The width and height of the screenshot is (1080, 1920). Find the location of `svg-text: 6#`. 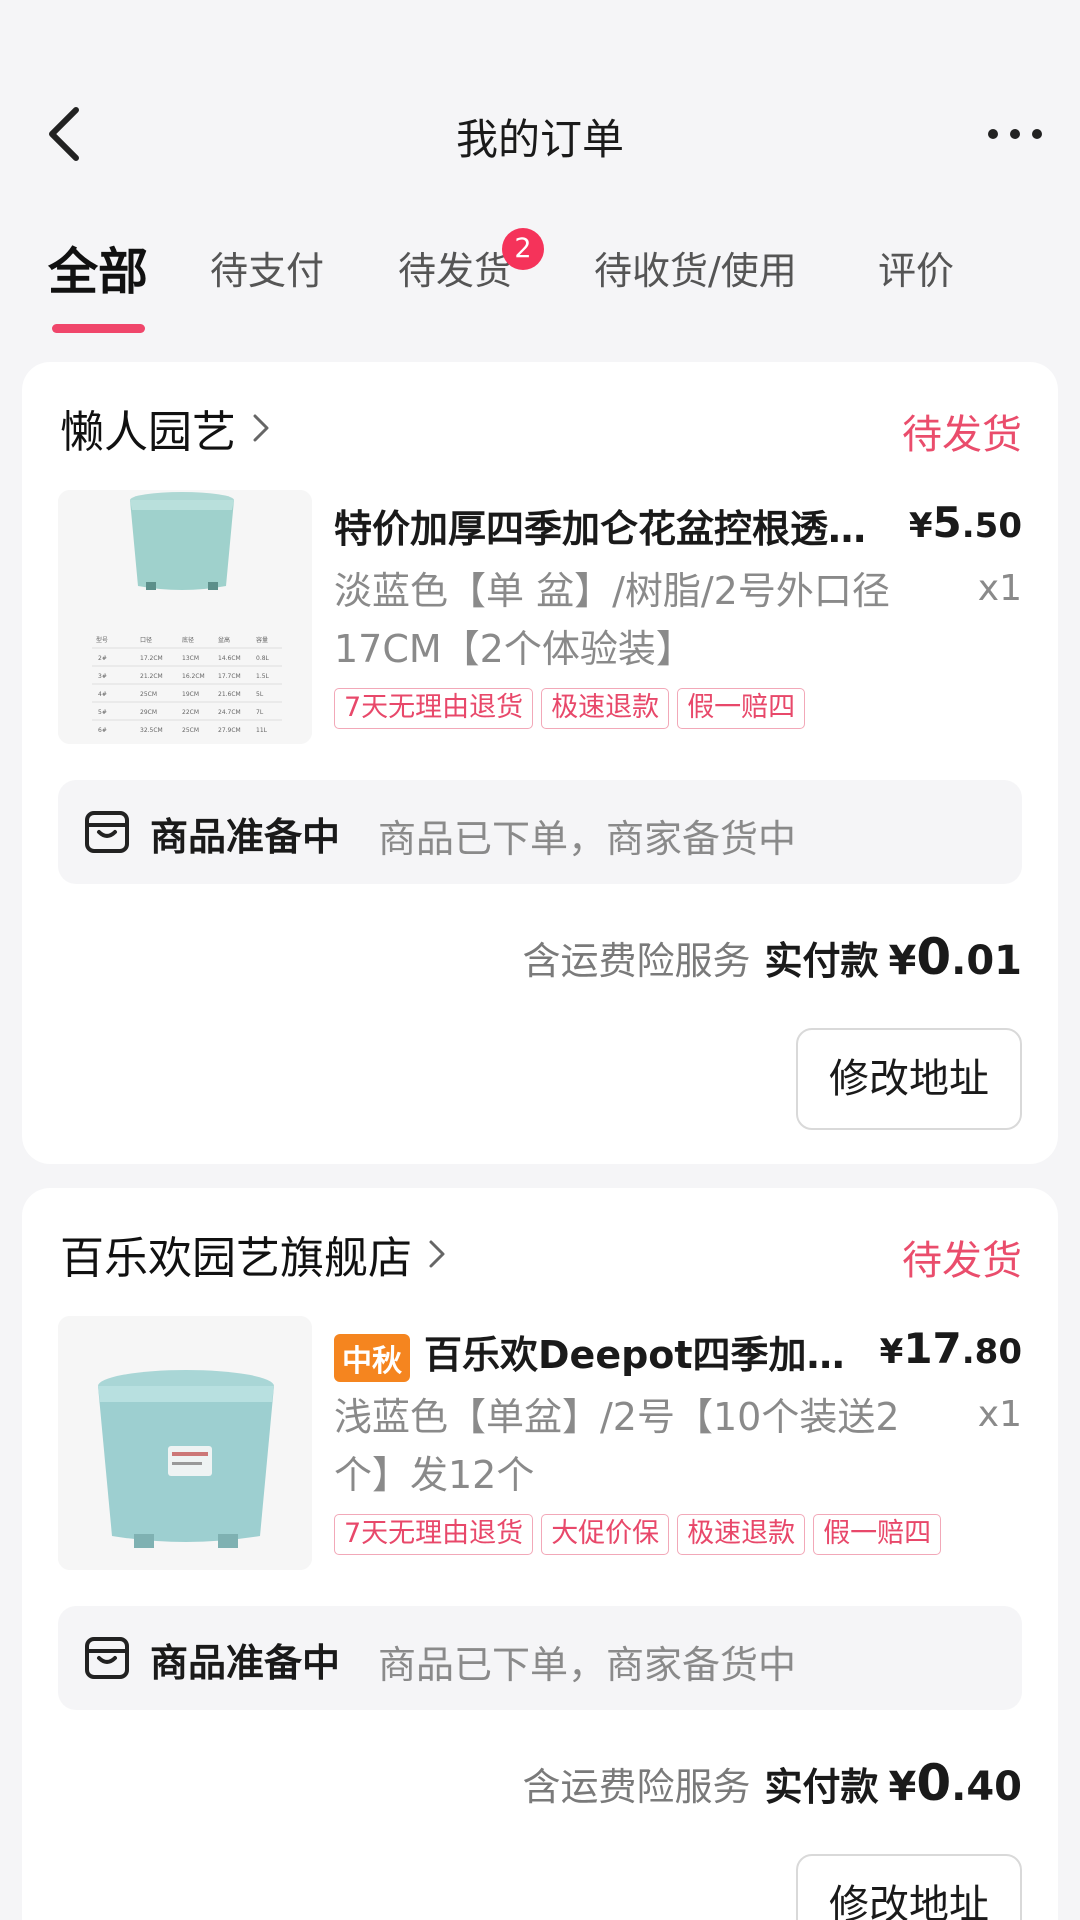

svg-text: 6# is located at coordinates (102, 730).